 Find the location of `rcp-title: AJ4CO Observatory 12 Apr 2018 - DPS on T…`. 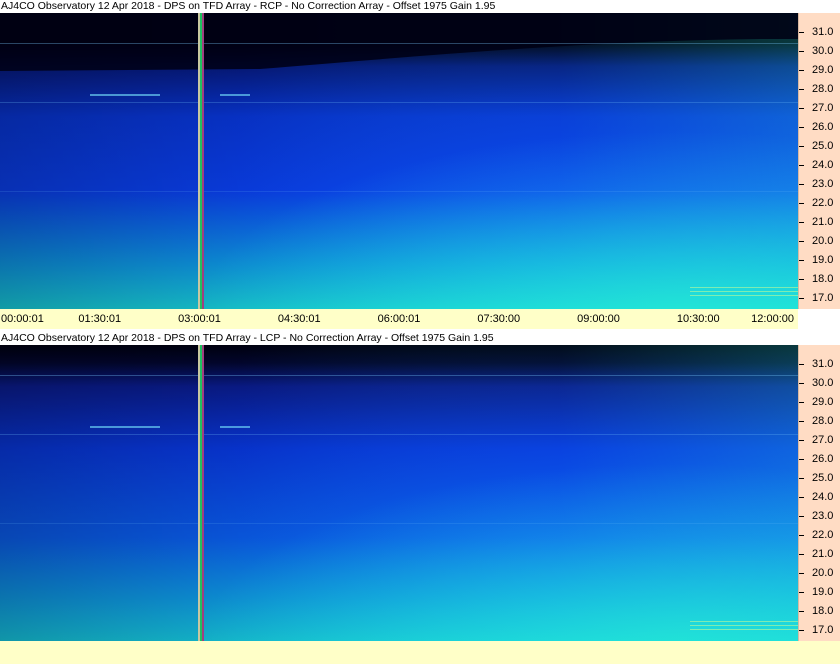

rcp-title: AJ4CO Observatory 12 Apr 2018 - DPS on T… is located at coordinates (399, 6).